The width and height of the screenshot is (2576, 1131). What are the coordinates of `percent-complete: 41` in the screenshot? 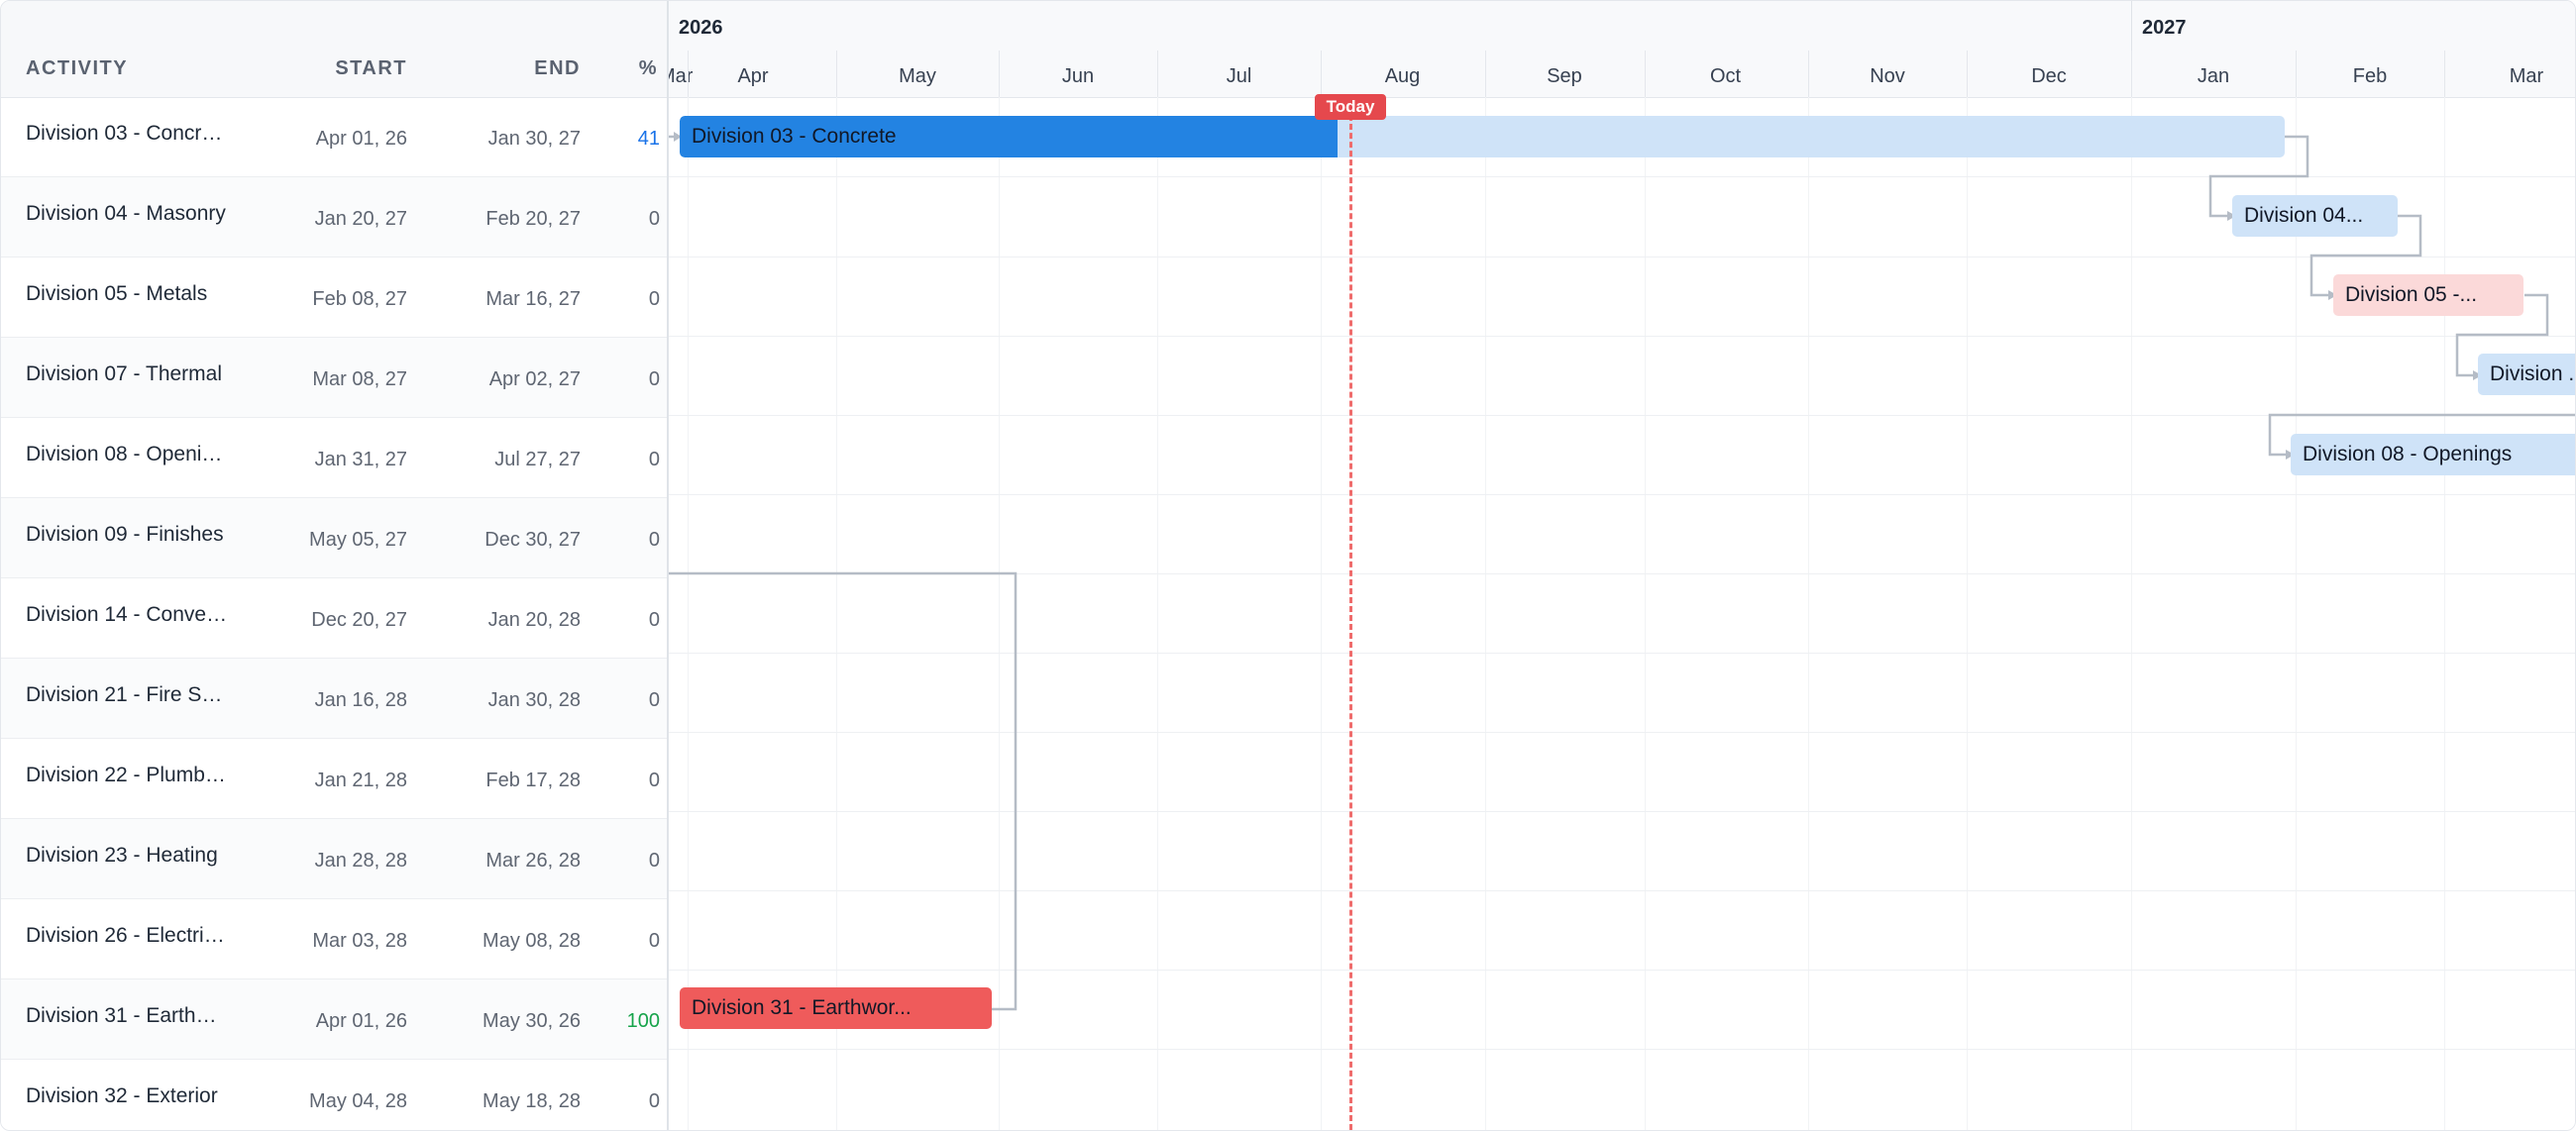 It's located at (648, 139).